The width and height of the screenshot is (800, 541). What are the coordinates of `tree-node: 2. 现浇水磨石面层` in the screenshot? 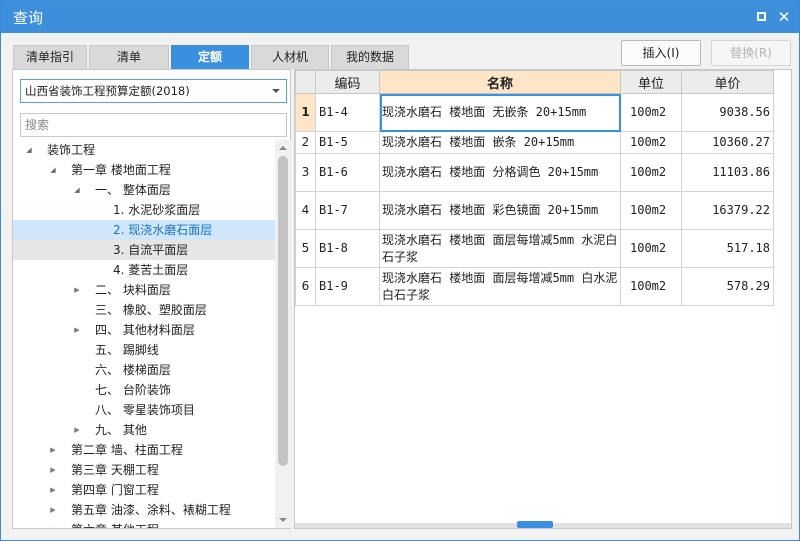 It's located at (144, 230).